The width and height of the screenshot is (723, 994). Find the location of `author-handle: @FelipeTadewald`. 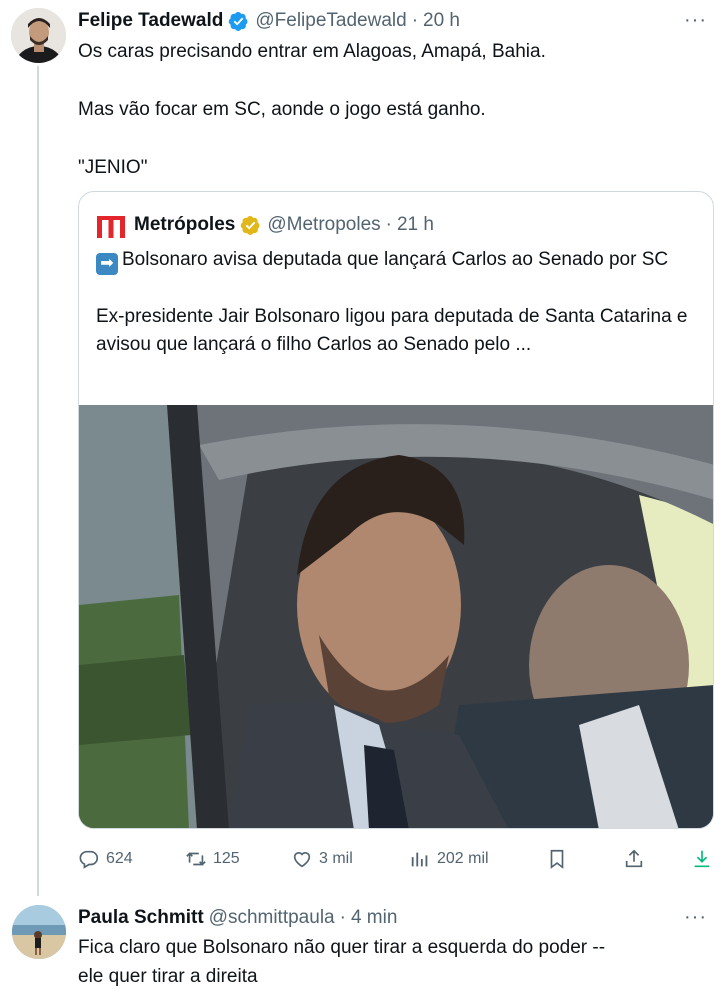

author-handle: @FelipeTadewald is located at coordinates (330, 21).